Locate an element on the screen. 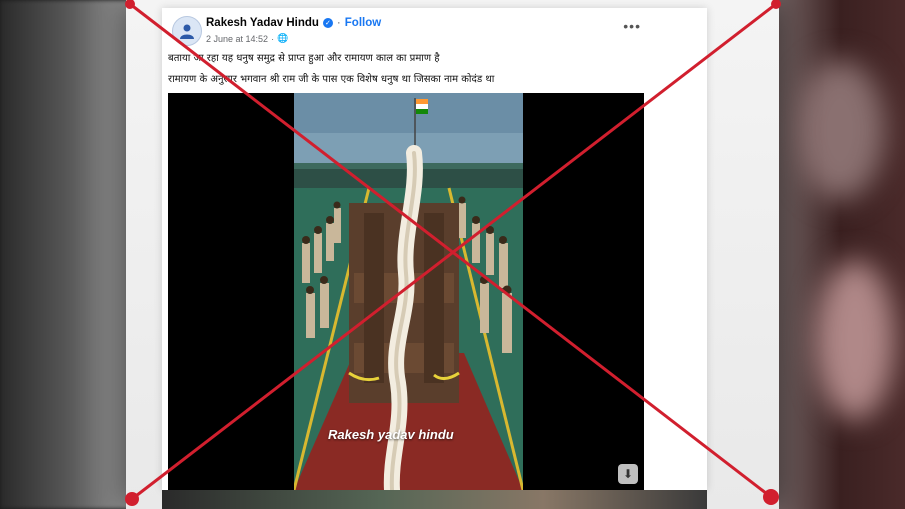 Image resolution: width=905 pixels, height=509 pixels. post-timestamp: 2 June at 14:52 is located at coordinates (237, 39).